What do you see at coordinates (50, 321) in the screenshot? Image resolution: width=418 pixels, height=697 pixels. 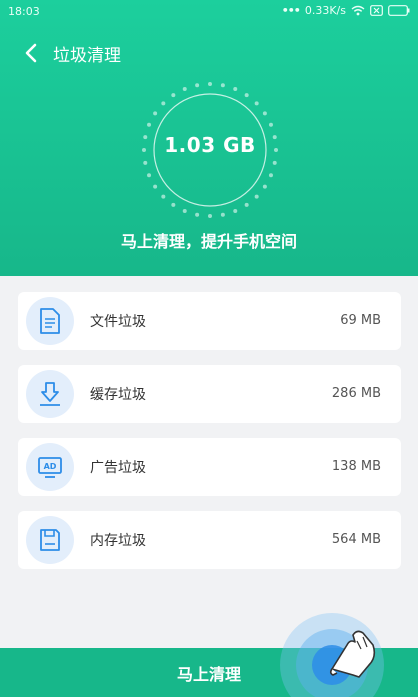 I see `document-icon` at bounding box center [50, 321].